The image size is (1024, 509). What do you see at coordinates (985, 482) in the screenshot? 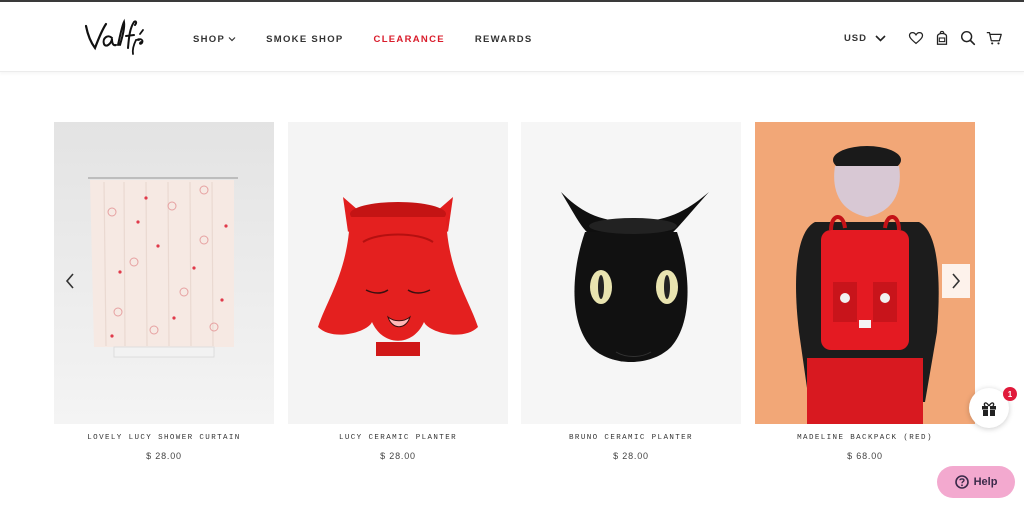
I see `help-label: Help` at bounding box center [985, 482].